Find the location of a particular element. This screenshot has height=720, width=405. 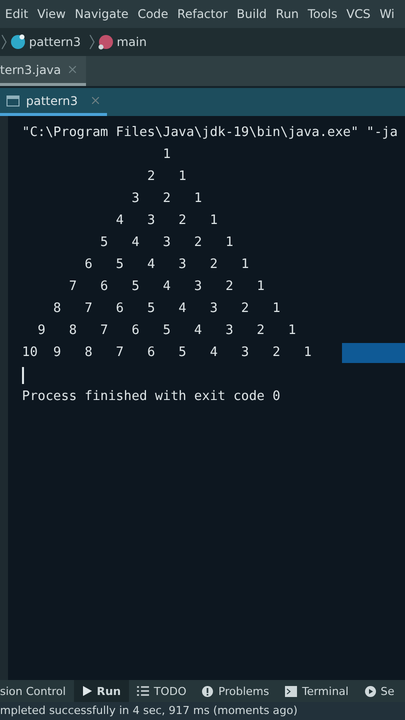

menu-item: Refactor is located at coordinates (202, 14).